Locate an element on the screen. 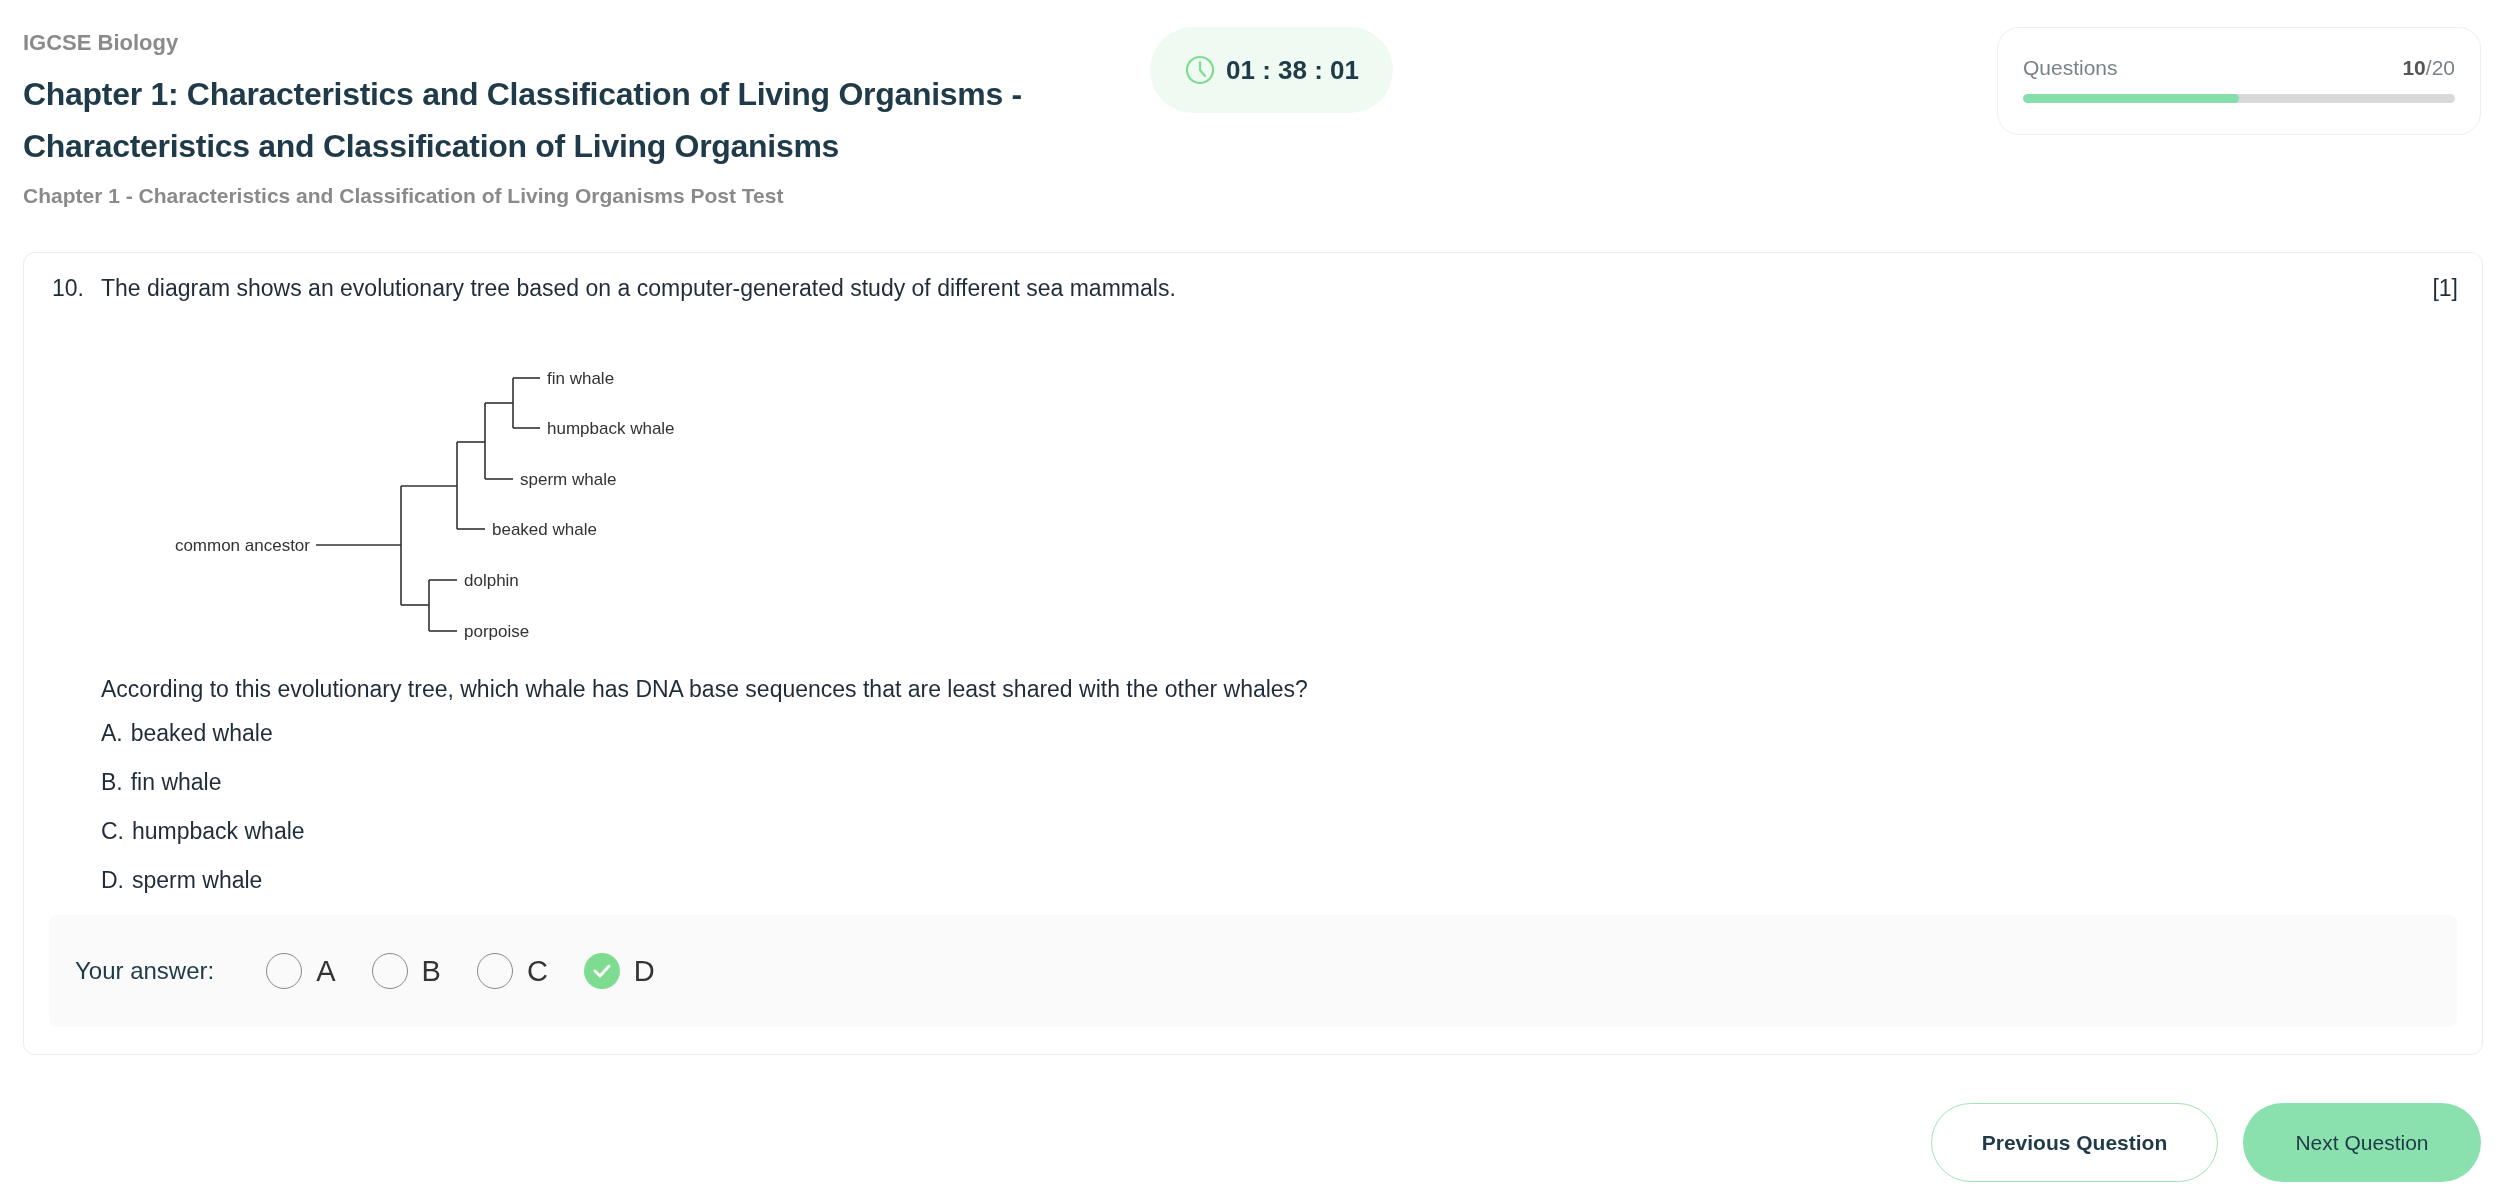 Image resolution: width=2506 pixels, height=1195 pixels. questions-label: Questions is located at coordinates (2070, 68).